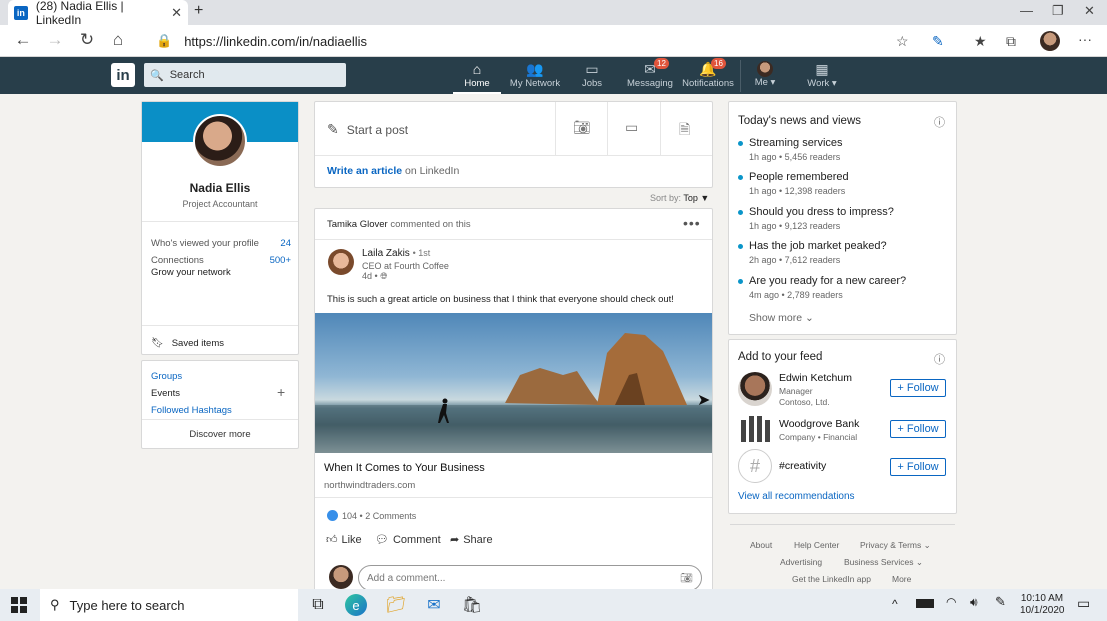 This screenshot has width=1107, height=621. Describe the element at coordinates (925, 603) in the screenshot. I see `battery-icon` at that location.